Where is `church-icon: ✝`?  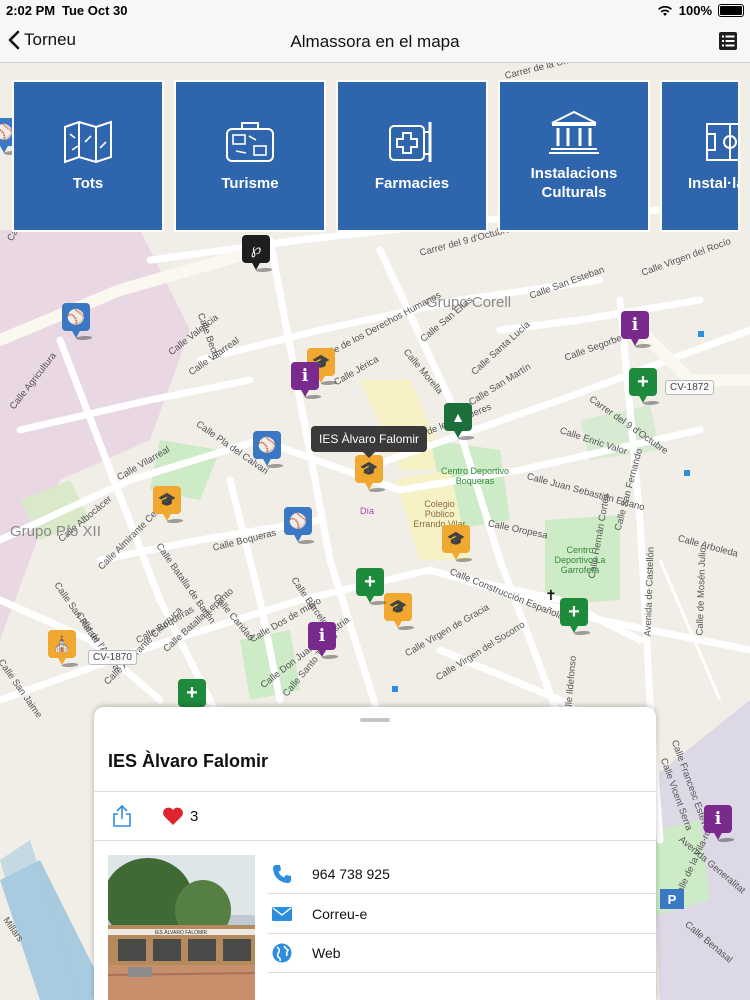
church-icon: ✝ is located at coordinates (551, 595).